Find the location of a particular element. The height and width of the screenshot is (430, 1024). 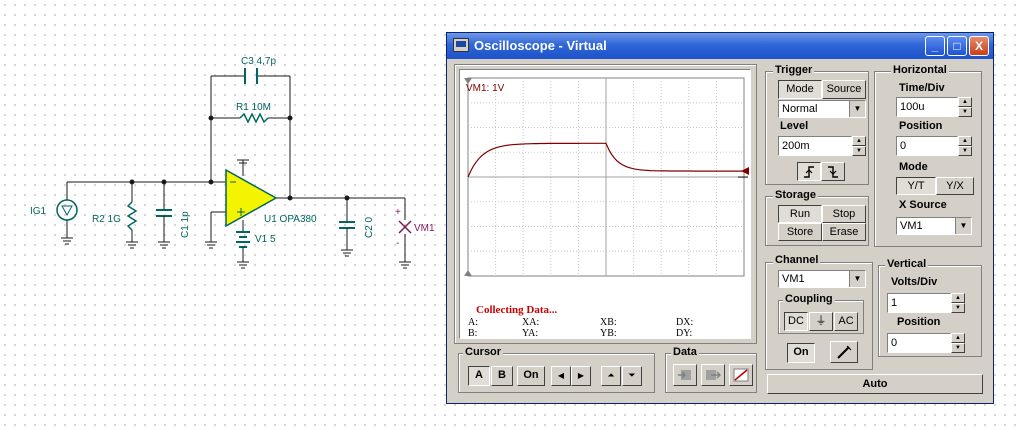

horizontal-position-input: 0 is located at coordinates (927, 146).